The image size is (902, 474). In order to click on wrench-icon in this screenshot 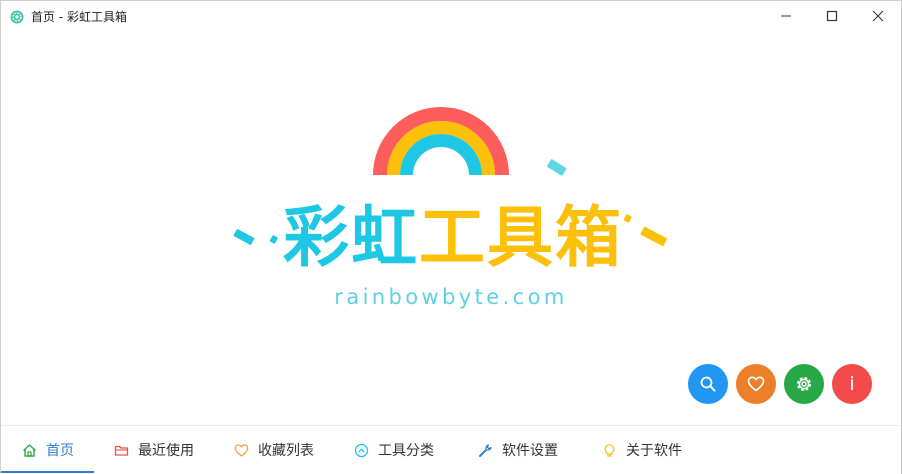, I will do `click(485, 450)`.